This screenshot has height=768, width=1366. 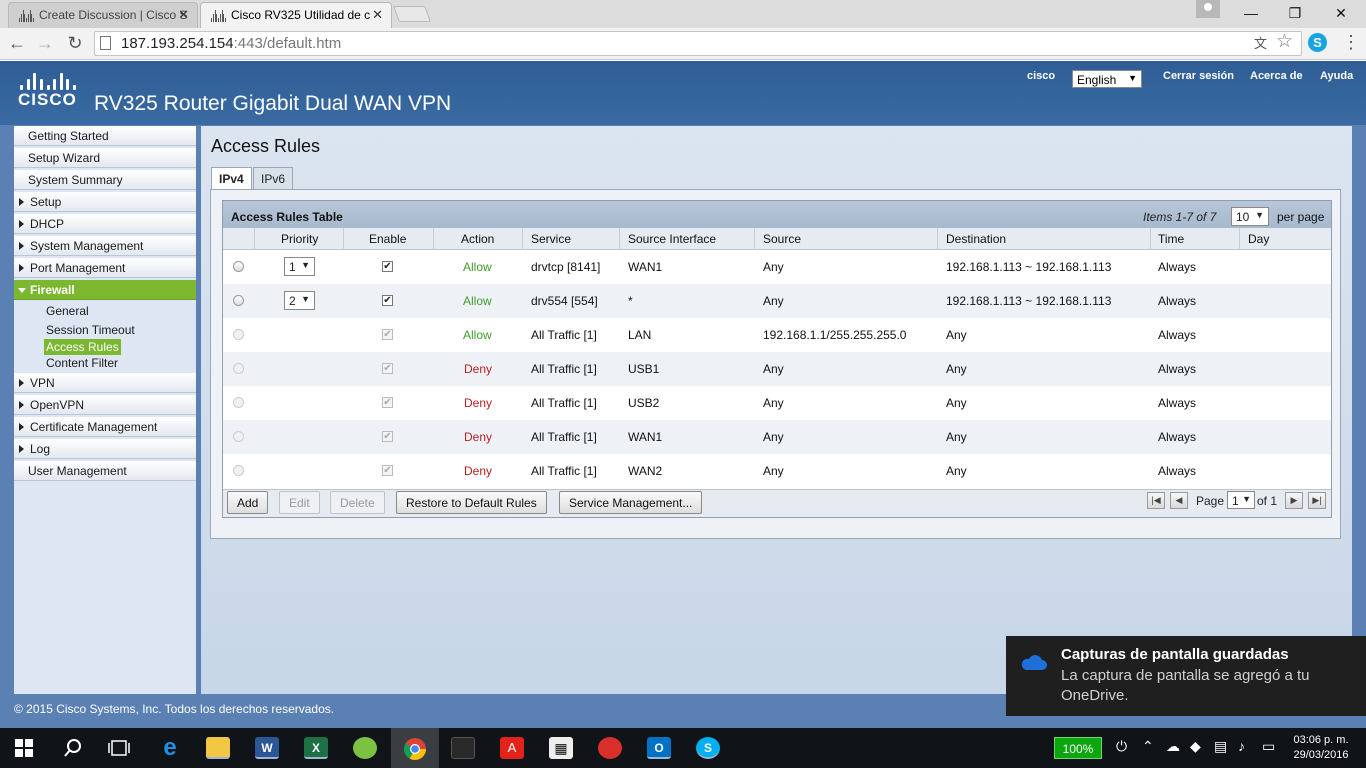 I want to click on nav-log: Log, so click(x=105, y=449).